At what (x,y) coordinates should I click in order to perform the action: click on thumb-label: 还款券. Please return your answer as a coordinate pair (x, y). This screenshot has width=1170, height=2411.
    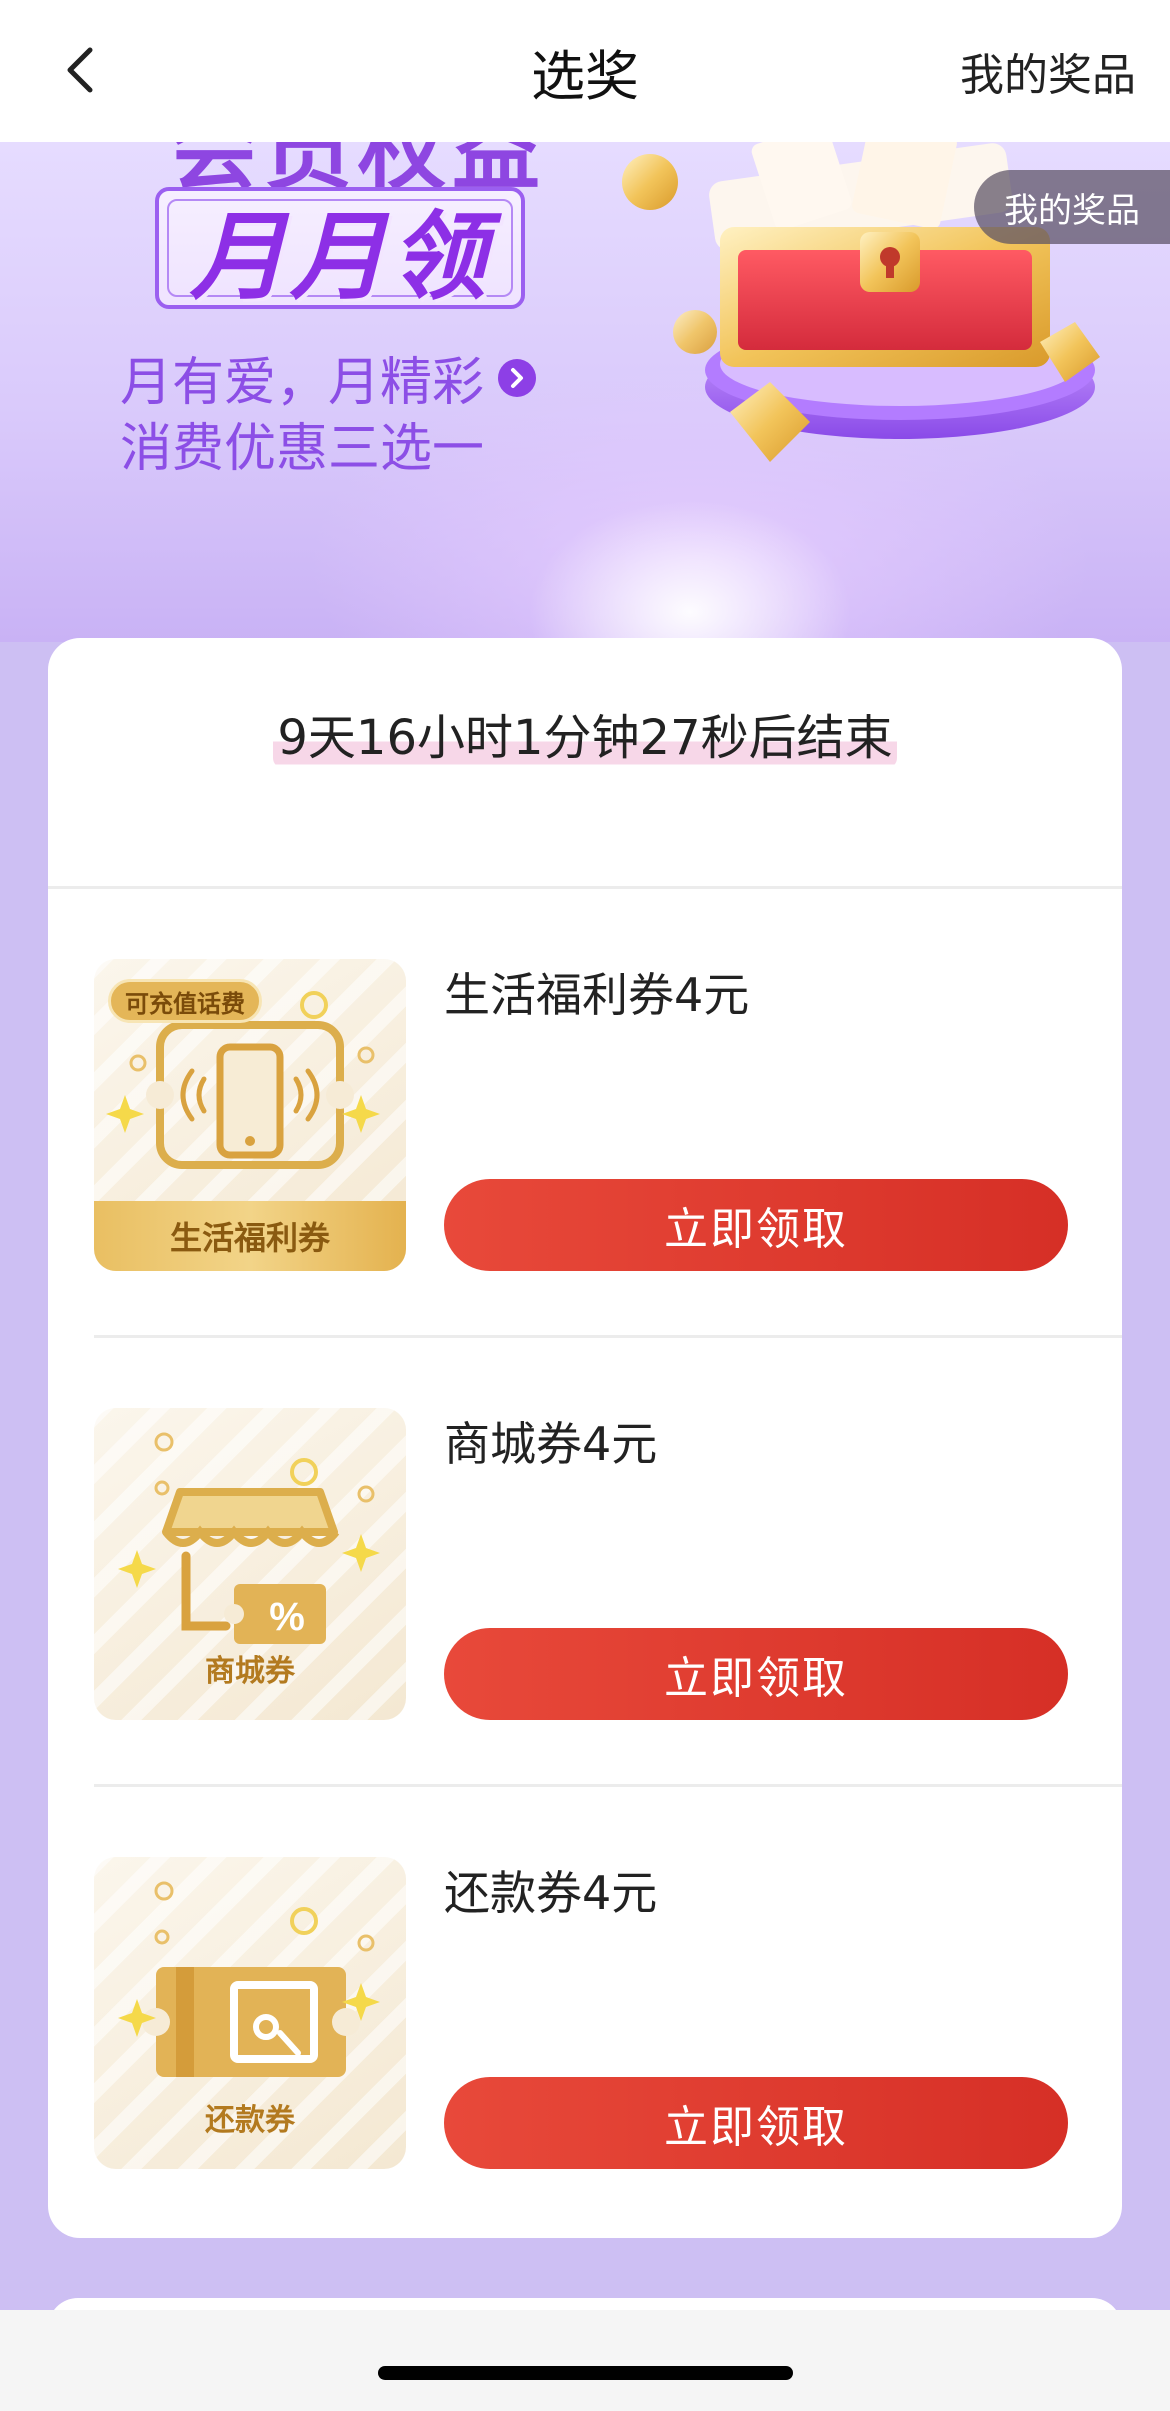
    Looking at the image, I should click on (250, 2120).